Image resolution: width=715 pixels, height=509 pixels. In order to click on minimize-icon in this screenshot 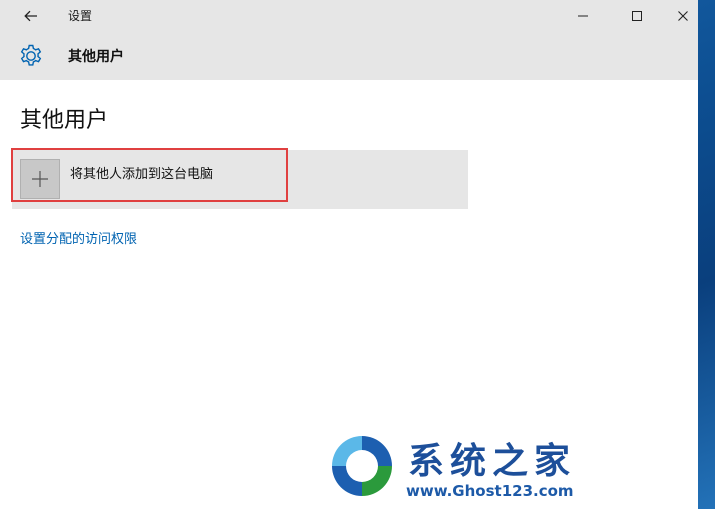, I will do `click(583, 16)`.